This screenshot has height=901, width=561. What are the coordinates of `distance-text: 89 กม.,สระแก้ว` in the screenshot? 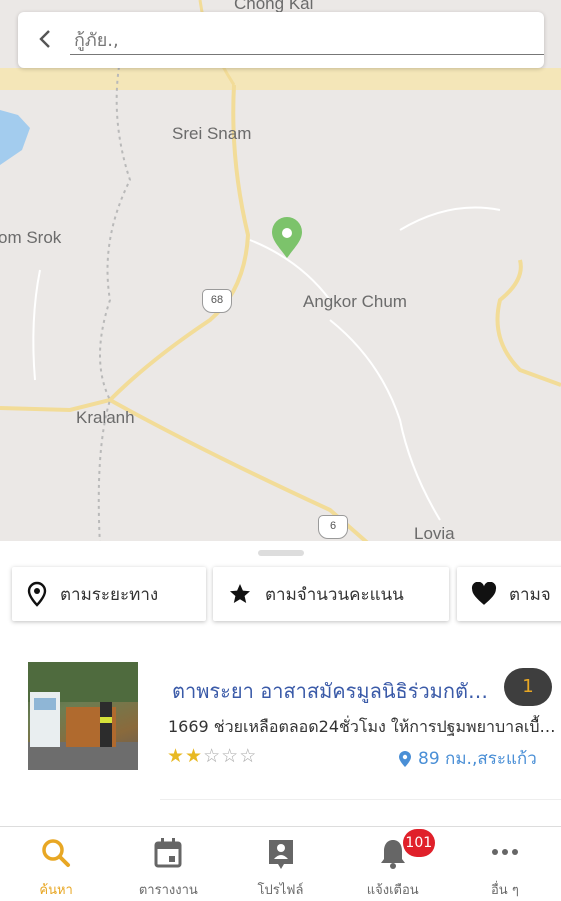 It's located at (477, 759).